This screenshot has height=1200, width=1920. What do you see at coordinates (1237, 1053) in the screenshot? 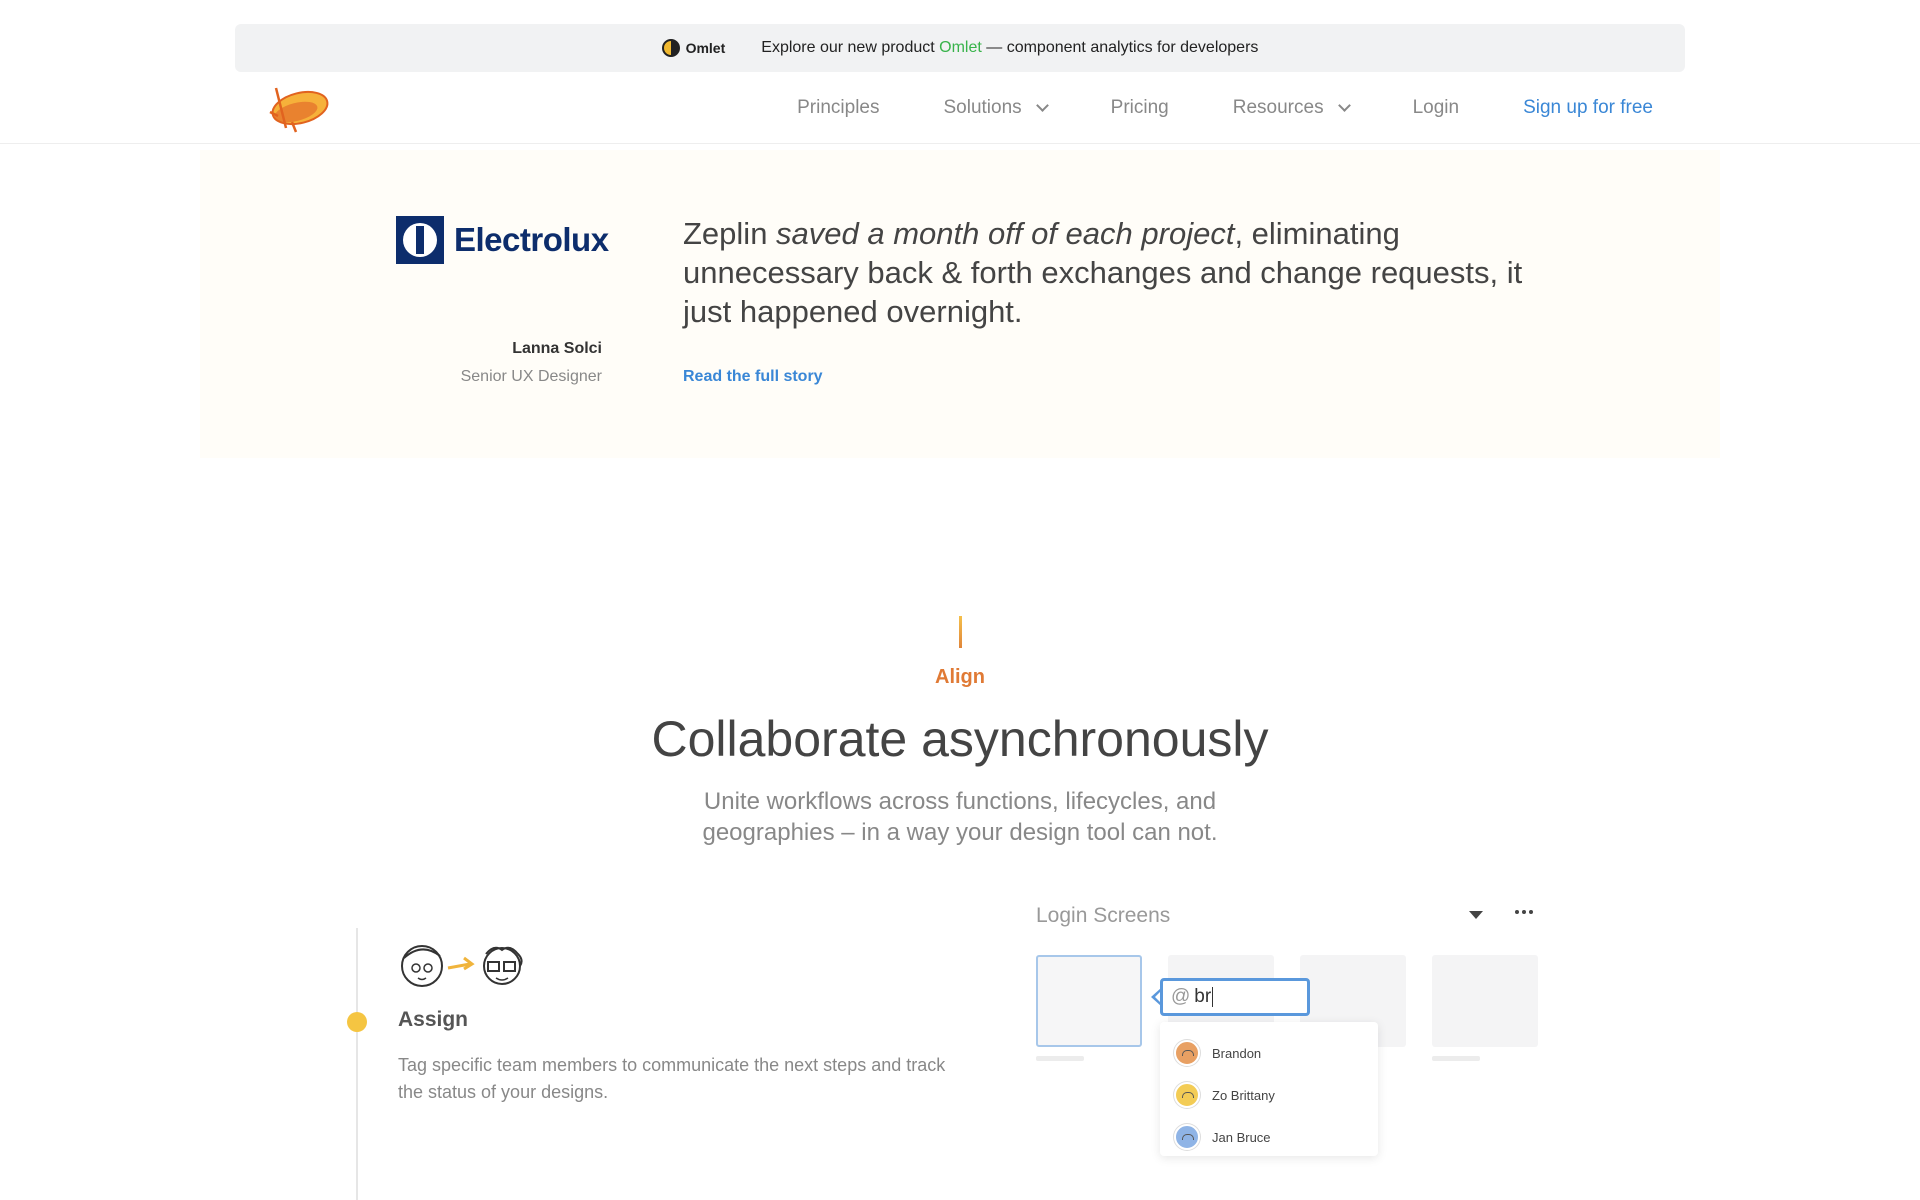
I see `suggestion-name: Brandon` at bounding box center [1237, 1053].